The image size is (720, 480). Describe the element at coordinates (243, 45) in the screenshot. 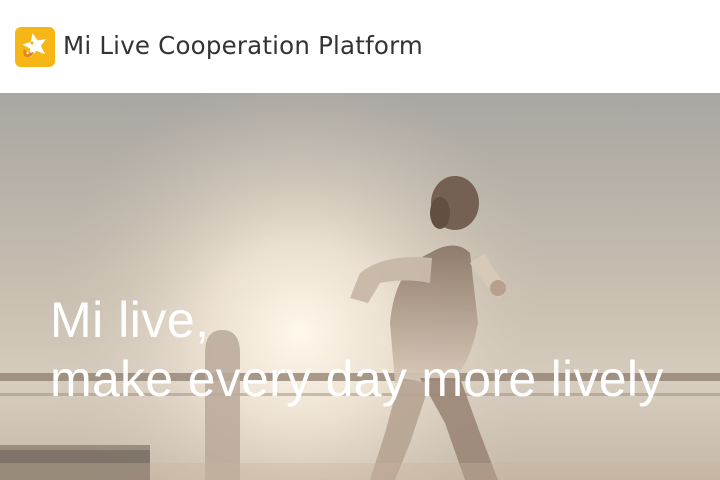

I see `app-title: Mi Live Cooperation Platform` at that location.